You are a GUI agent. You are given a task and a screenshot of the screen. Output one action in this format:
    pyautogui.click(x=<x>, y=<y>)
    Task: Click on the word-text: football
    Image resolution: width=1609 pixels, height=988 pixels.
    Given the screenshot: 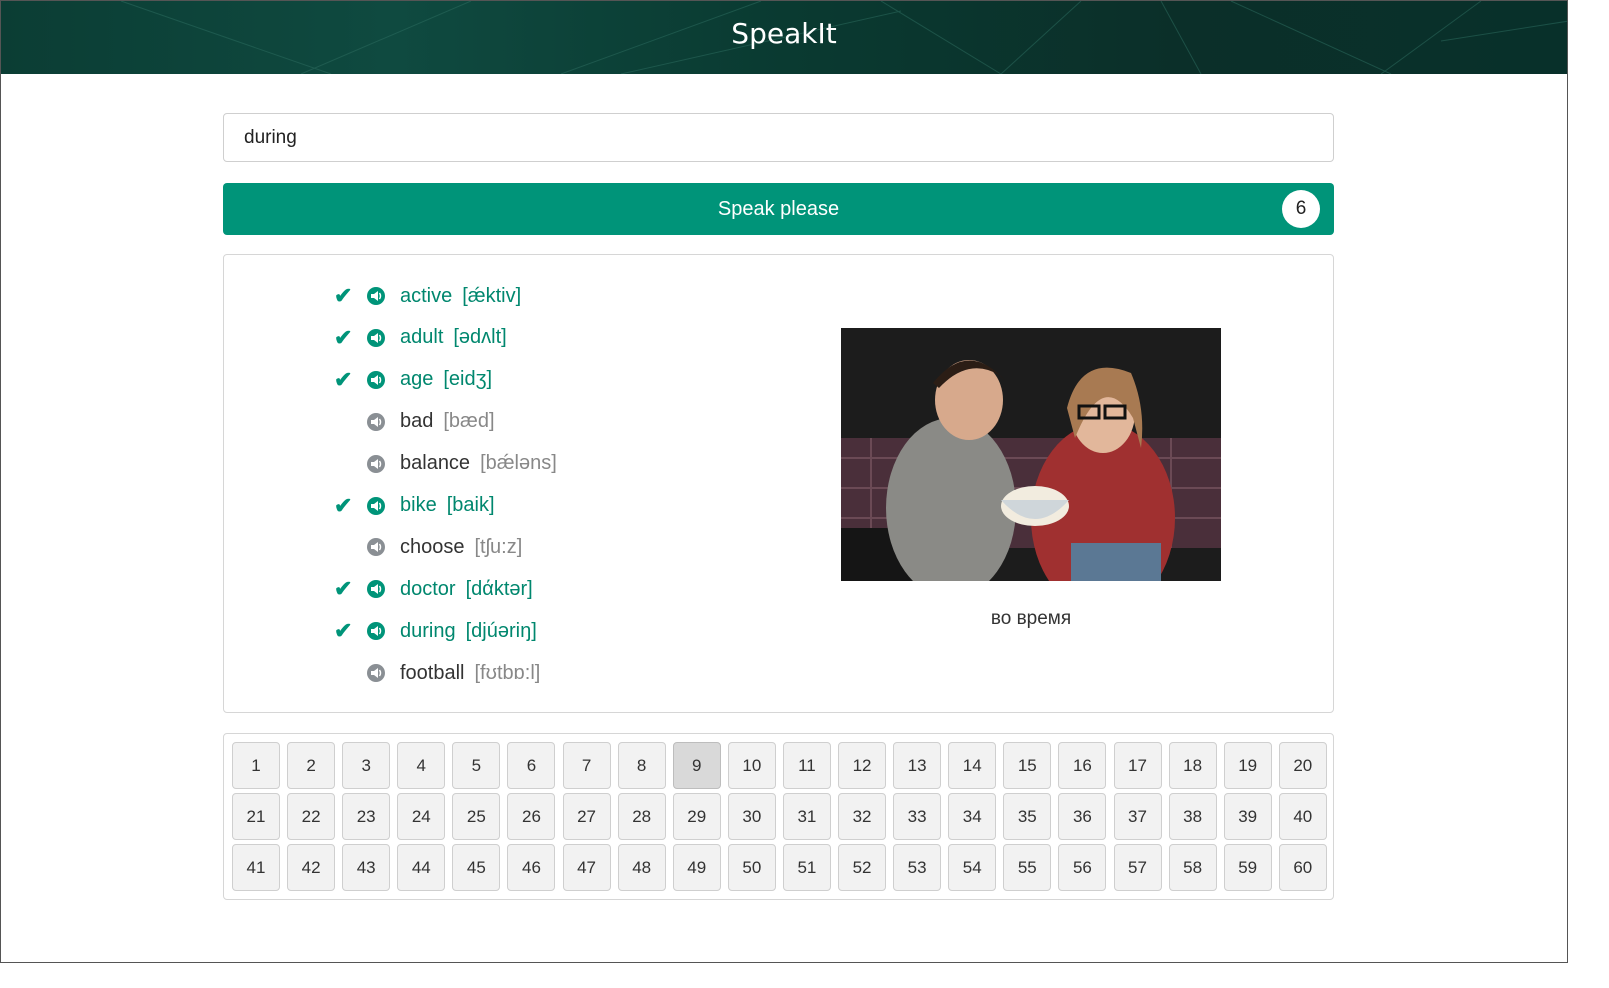 What is the action you would take?
    pyautogui.click(x=432, y=672)
    